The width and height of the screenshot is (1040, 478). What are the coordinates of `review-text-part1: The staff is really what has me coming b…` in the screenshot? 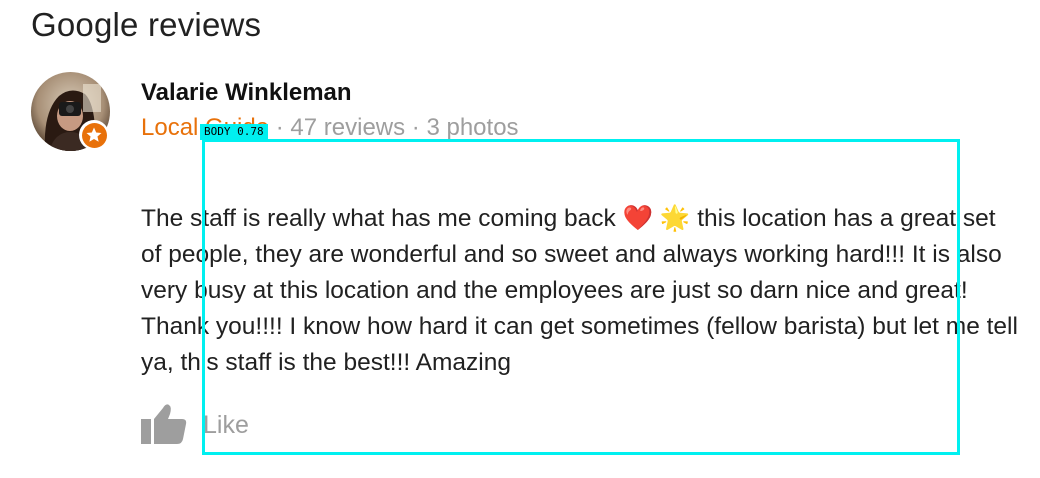 It's located at (382, 218).